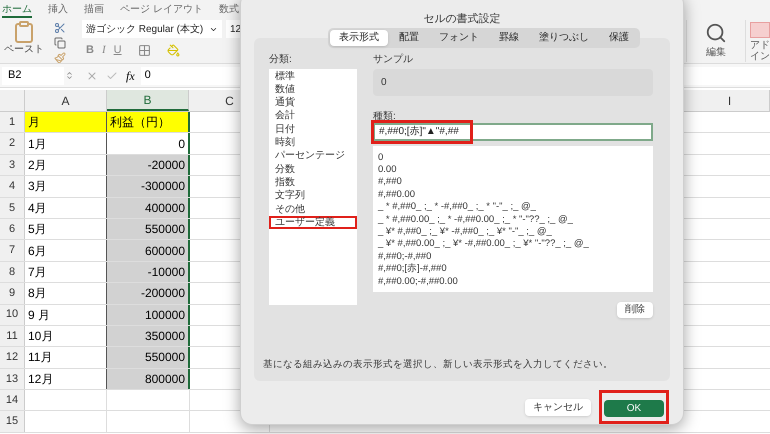  I want to click on row-header: 11, so click(12, 336).